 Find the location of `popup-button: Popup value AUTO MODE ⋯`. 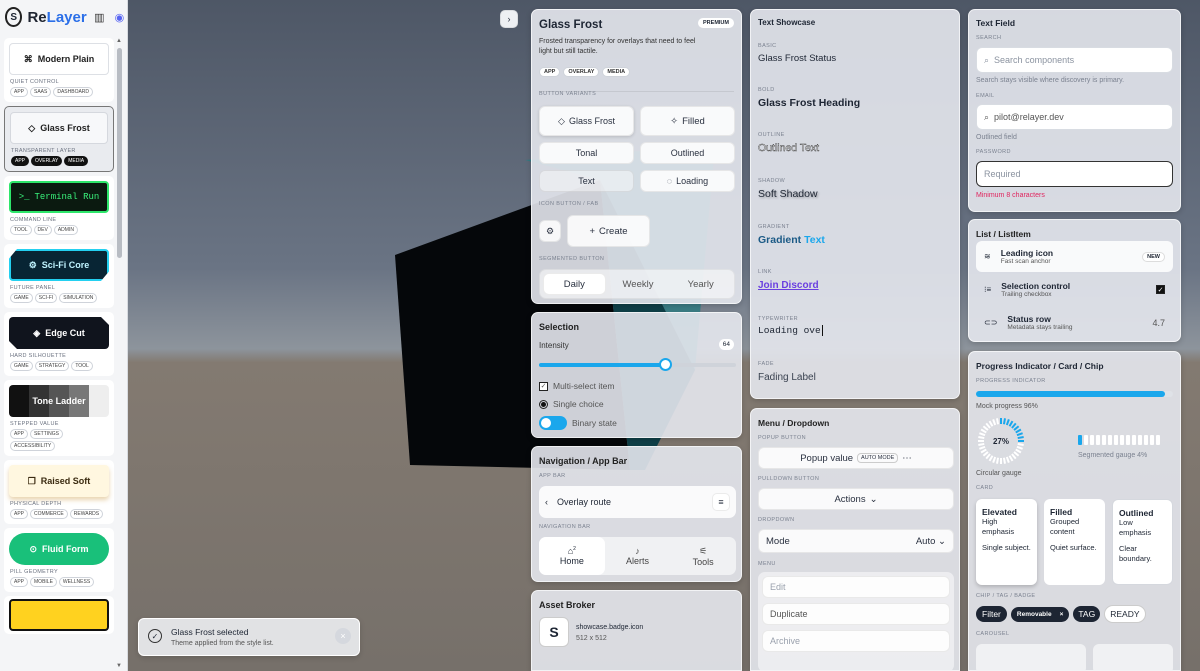

popup-button: Popup value AUTO MODE ⋯ is located at coordinates (856, 458).